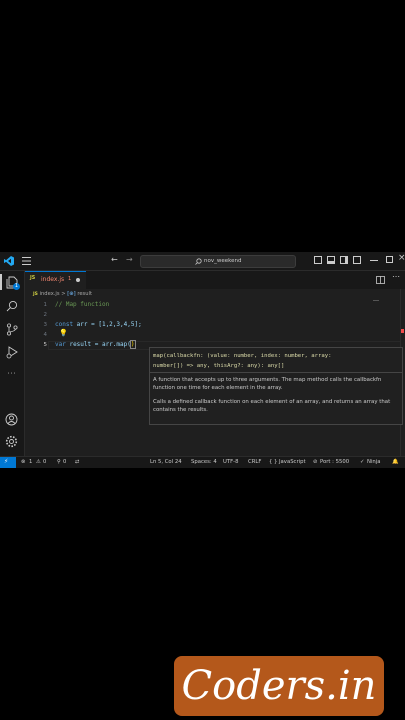 Image resolution: width=405 pixels, height=720 pixels. I want to click on line-number: 2, so click(45, 315).